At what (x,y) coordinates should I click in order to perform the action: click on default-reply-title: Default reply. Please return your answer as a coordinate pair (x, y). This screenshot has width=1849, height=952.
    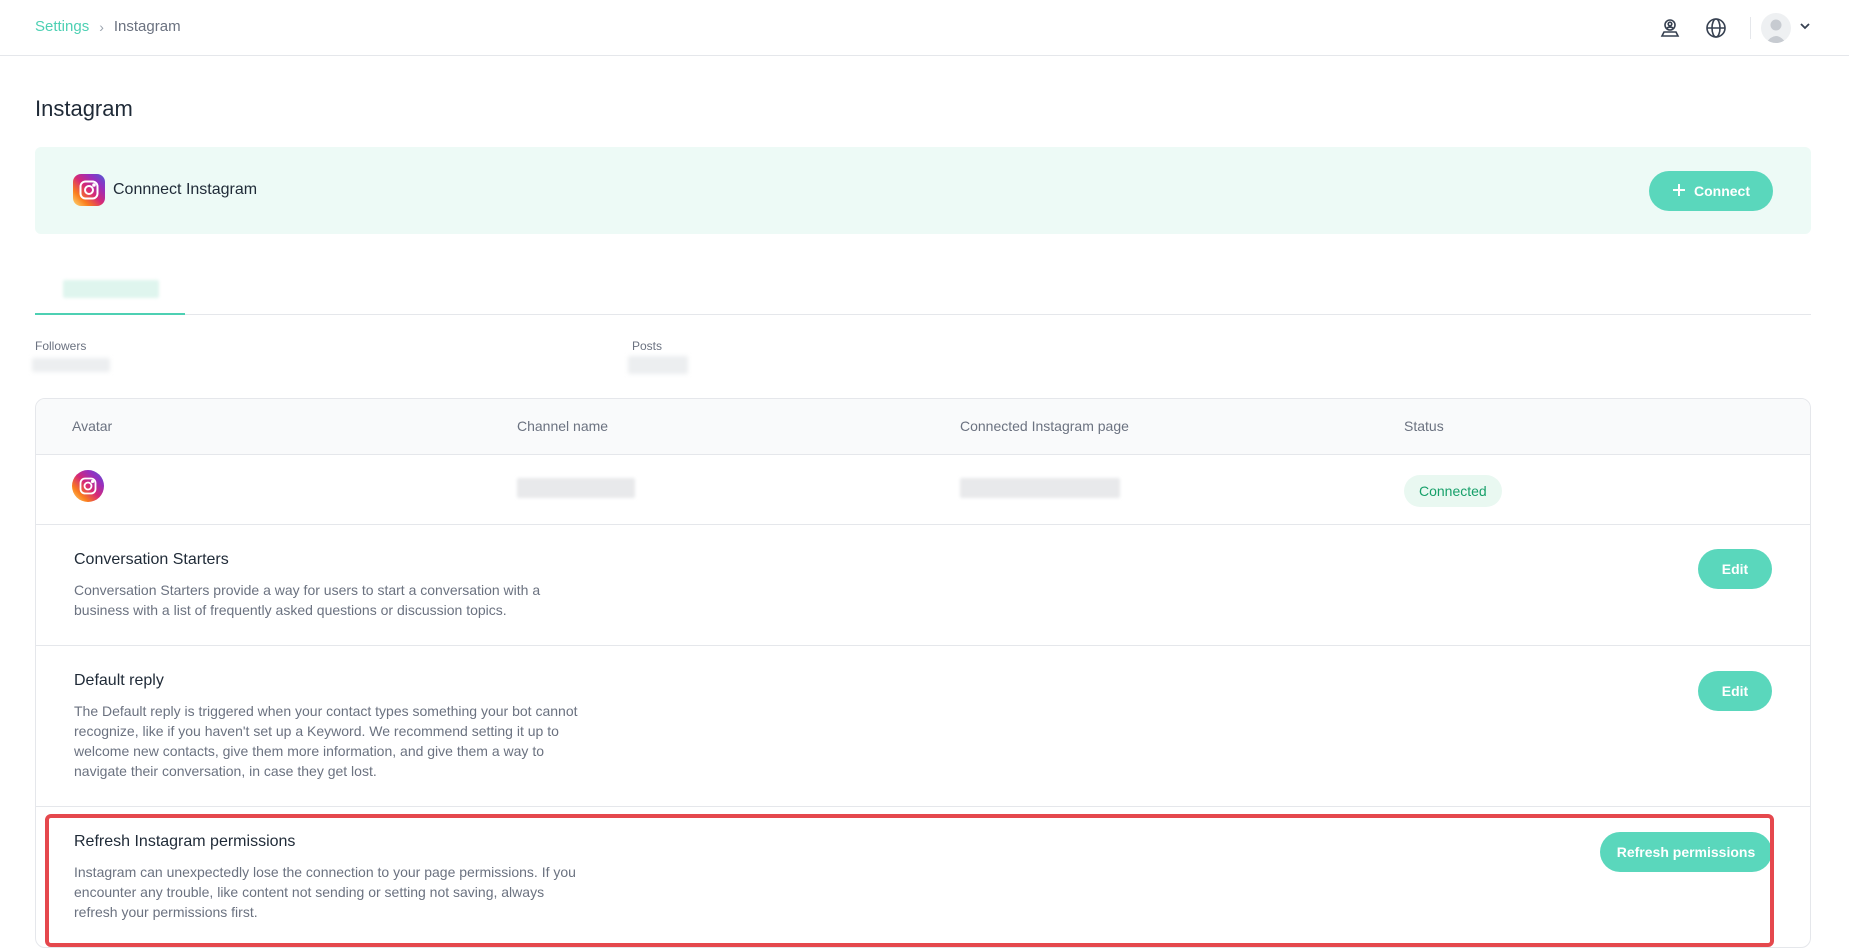
    Looking at the image, I should click on (119, 680).